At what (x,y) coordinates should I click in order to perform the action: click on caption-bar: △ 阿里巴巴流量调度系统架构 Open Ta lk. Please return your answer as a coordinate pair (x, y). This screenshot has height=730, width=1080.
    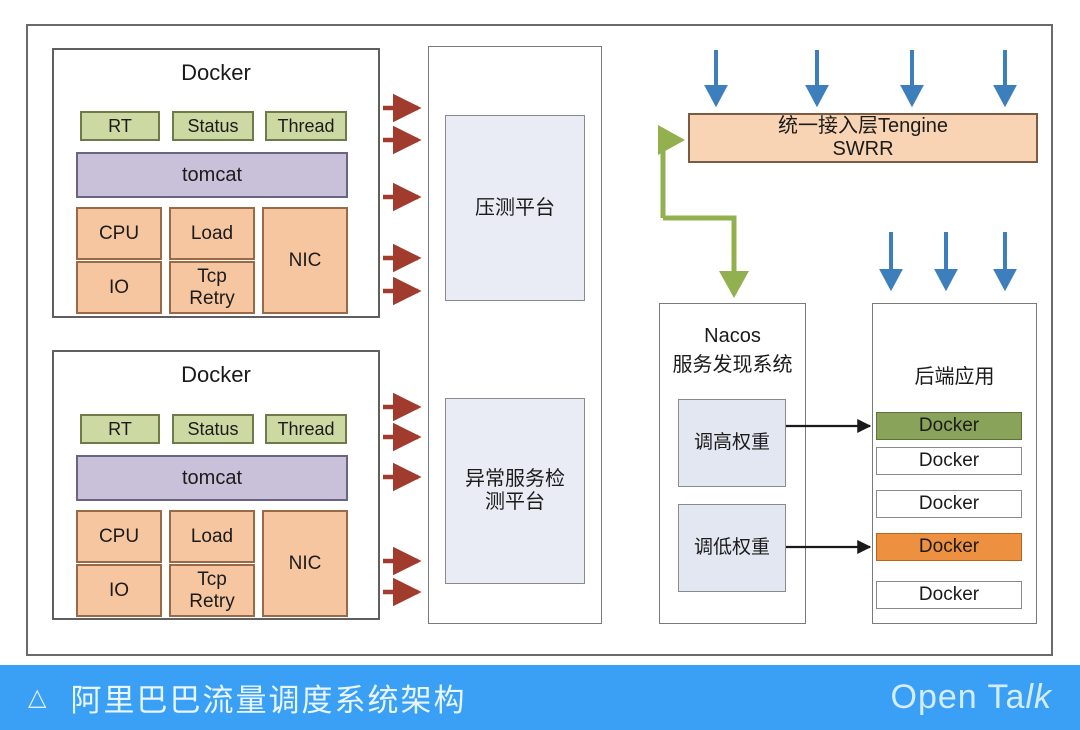
    Looking at the image, I should click on (540, 697).